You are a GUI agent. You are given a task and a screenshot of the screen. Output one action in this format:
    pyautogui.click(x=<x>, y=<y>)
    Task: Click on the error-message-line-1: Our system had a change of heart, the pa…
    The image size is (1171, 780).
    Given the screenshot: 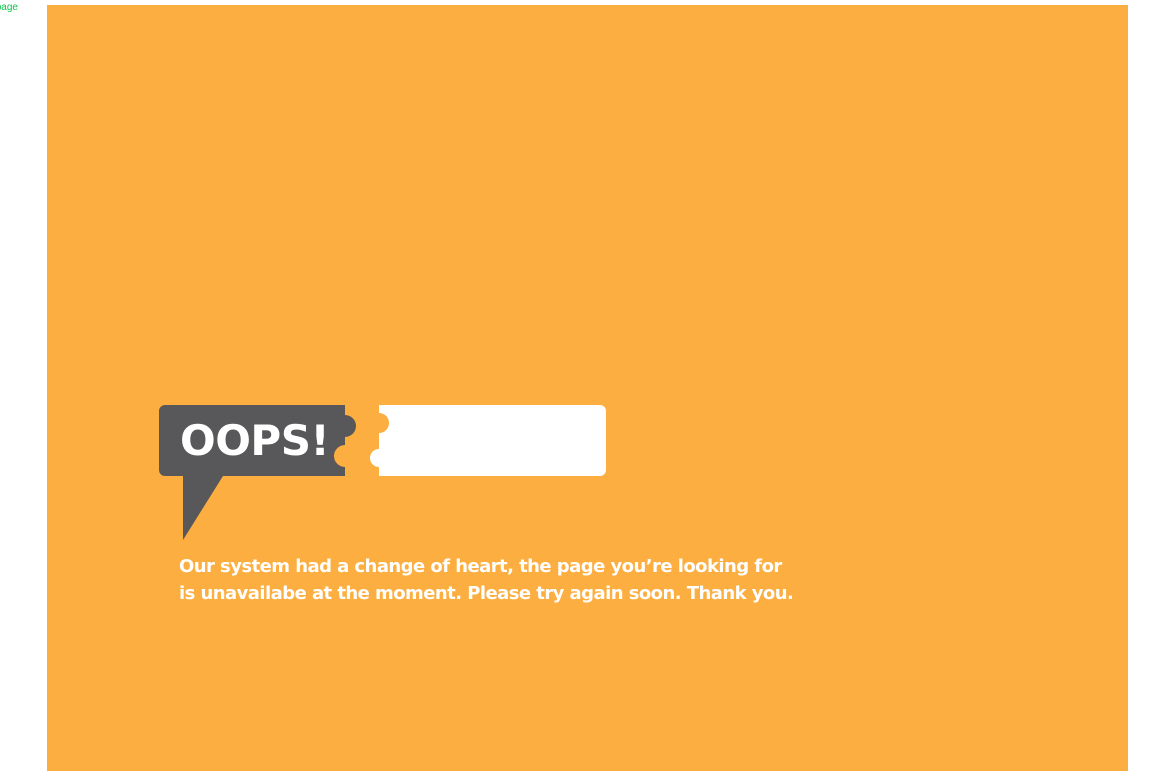 What is the action you would take?
    pyautogui.click(x=480, y=566)
    